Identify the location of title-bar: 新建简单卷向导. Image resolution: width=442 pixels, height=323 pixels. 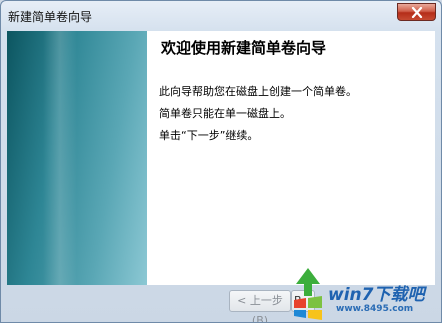
(221, 16).